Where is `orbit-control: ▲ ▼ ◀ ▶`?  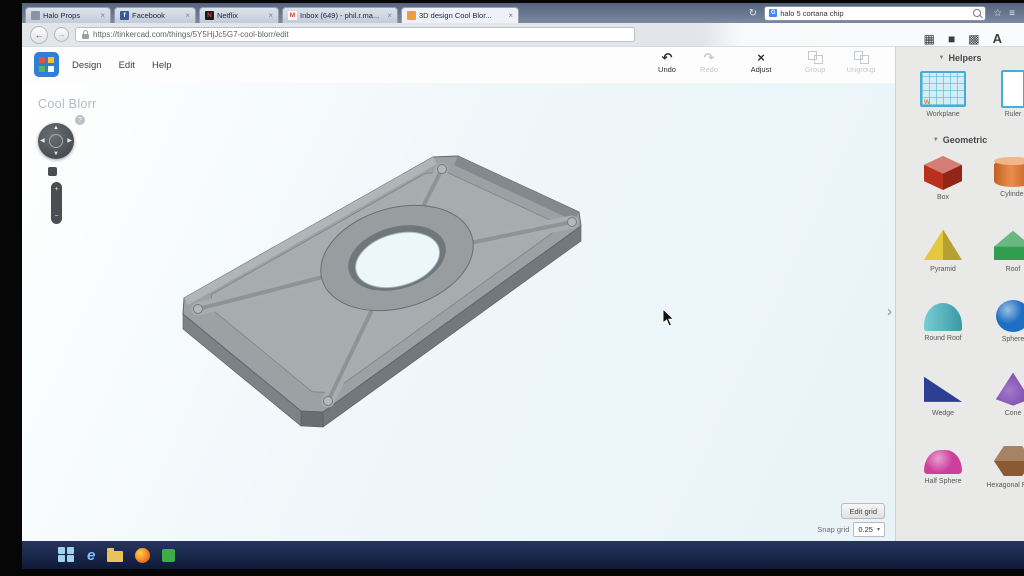
orbit-control: ▲ ▼ ◀ ▶ is located at coordinates (56, 141).